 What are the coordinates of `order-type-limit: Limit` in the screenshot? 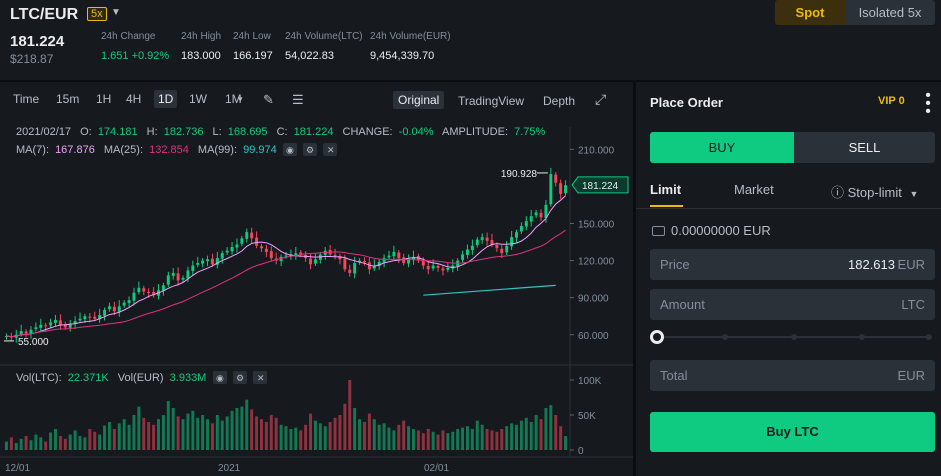 It's located at (665, 189).